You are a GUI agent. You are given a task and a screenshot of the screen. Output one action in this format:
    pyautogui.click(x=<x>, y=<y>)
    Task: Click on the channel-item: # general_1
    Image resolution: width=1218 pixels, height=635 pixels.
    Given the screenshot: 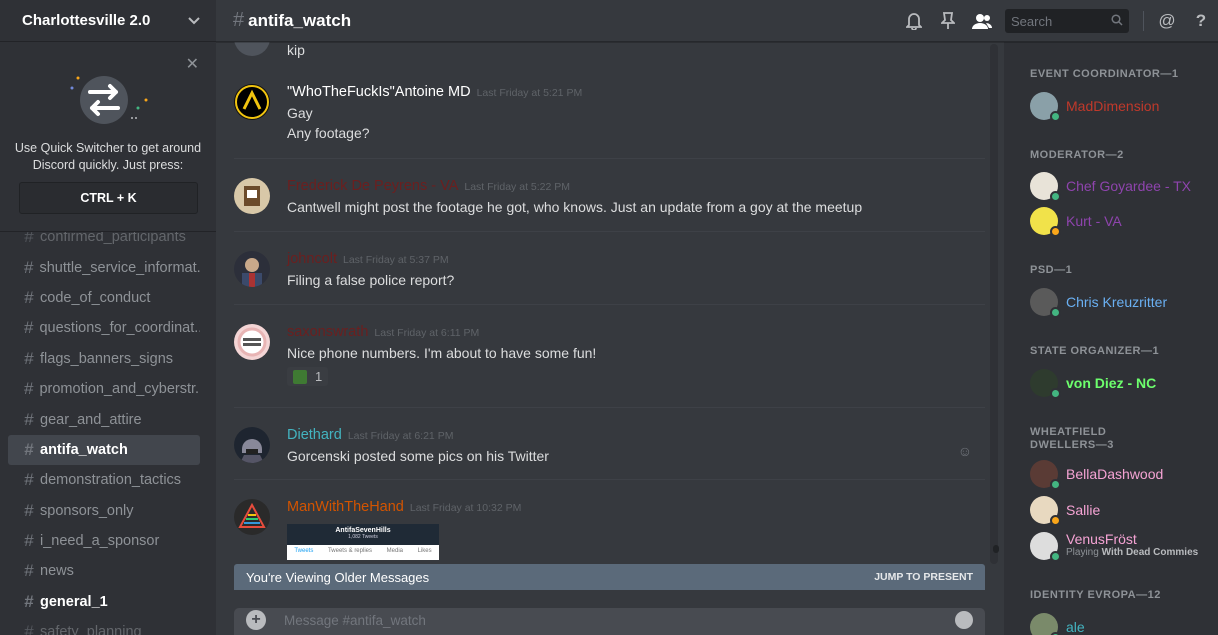 What is the action you would take?
    pyautogui.click(x=104, y=602)
    